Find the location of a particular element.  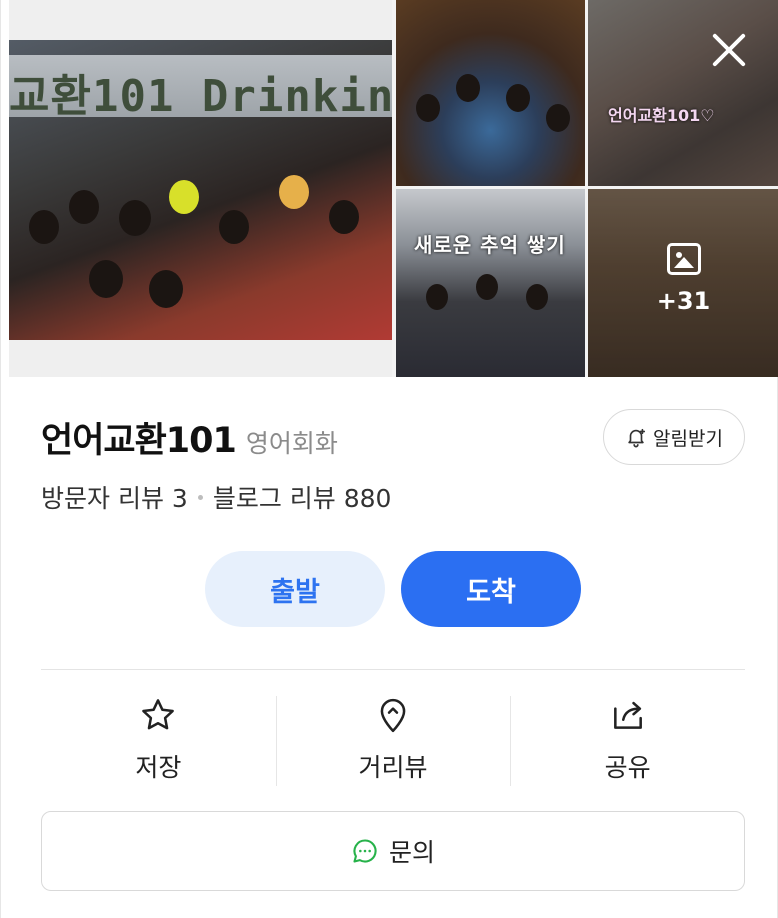

photo-top-right-image is located at coordinates (683, 93).